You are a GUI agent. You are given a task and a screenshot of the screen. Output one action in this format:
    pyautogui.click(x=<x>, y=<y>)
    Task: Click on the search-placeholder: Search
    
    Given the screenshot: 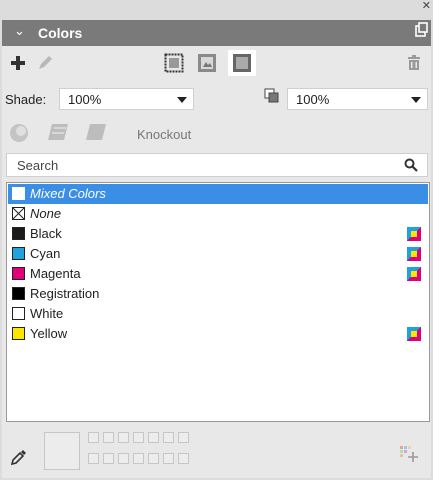 What is the action you would take?
    pyautogui.click(x=38, y=165)
    